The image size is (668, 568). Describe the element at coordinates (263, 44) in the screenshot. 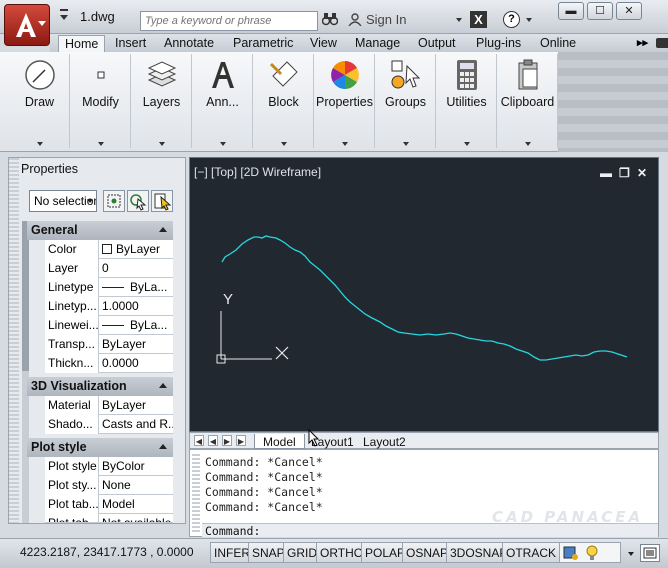

I see `tab-parametric: Parametric` at that location.